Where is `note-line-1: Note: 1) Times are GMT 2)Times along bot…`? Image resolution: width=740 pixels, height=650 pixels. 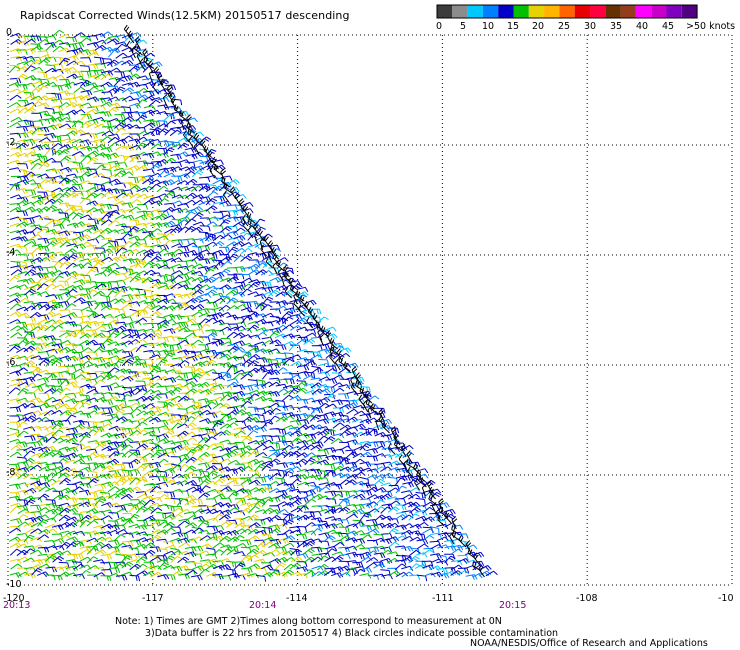 note-line-1: Note: 1) Times are GMT 2)Times along bot… is located at coordinates (308, 621).